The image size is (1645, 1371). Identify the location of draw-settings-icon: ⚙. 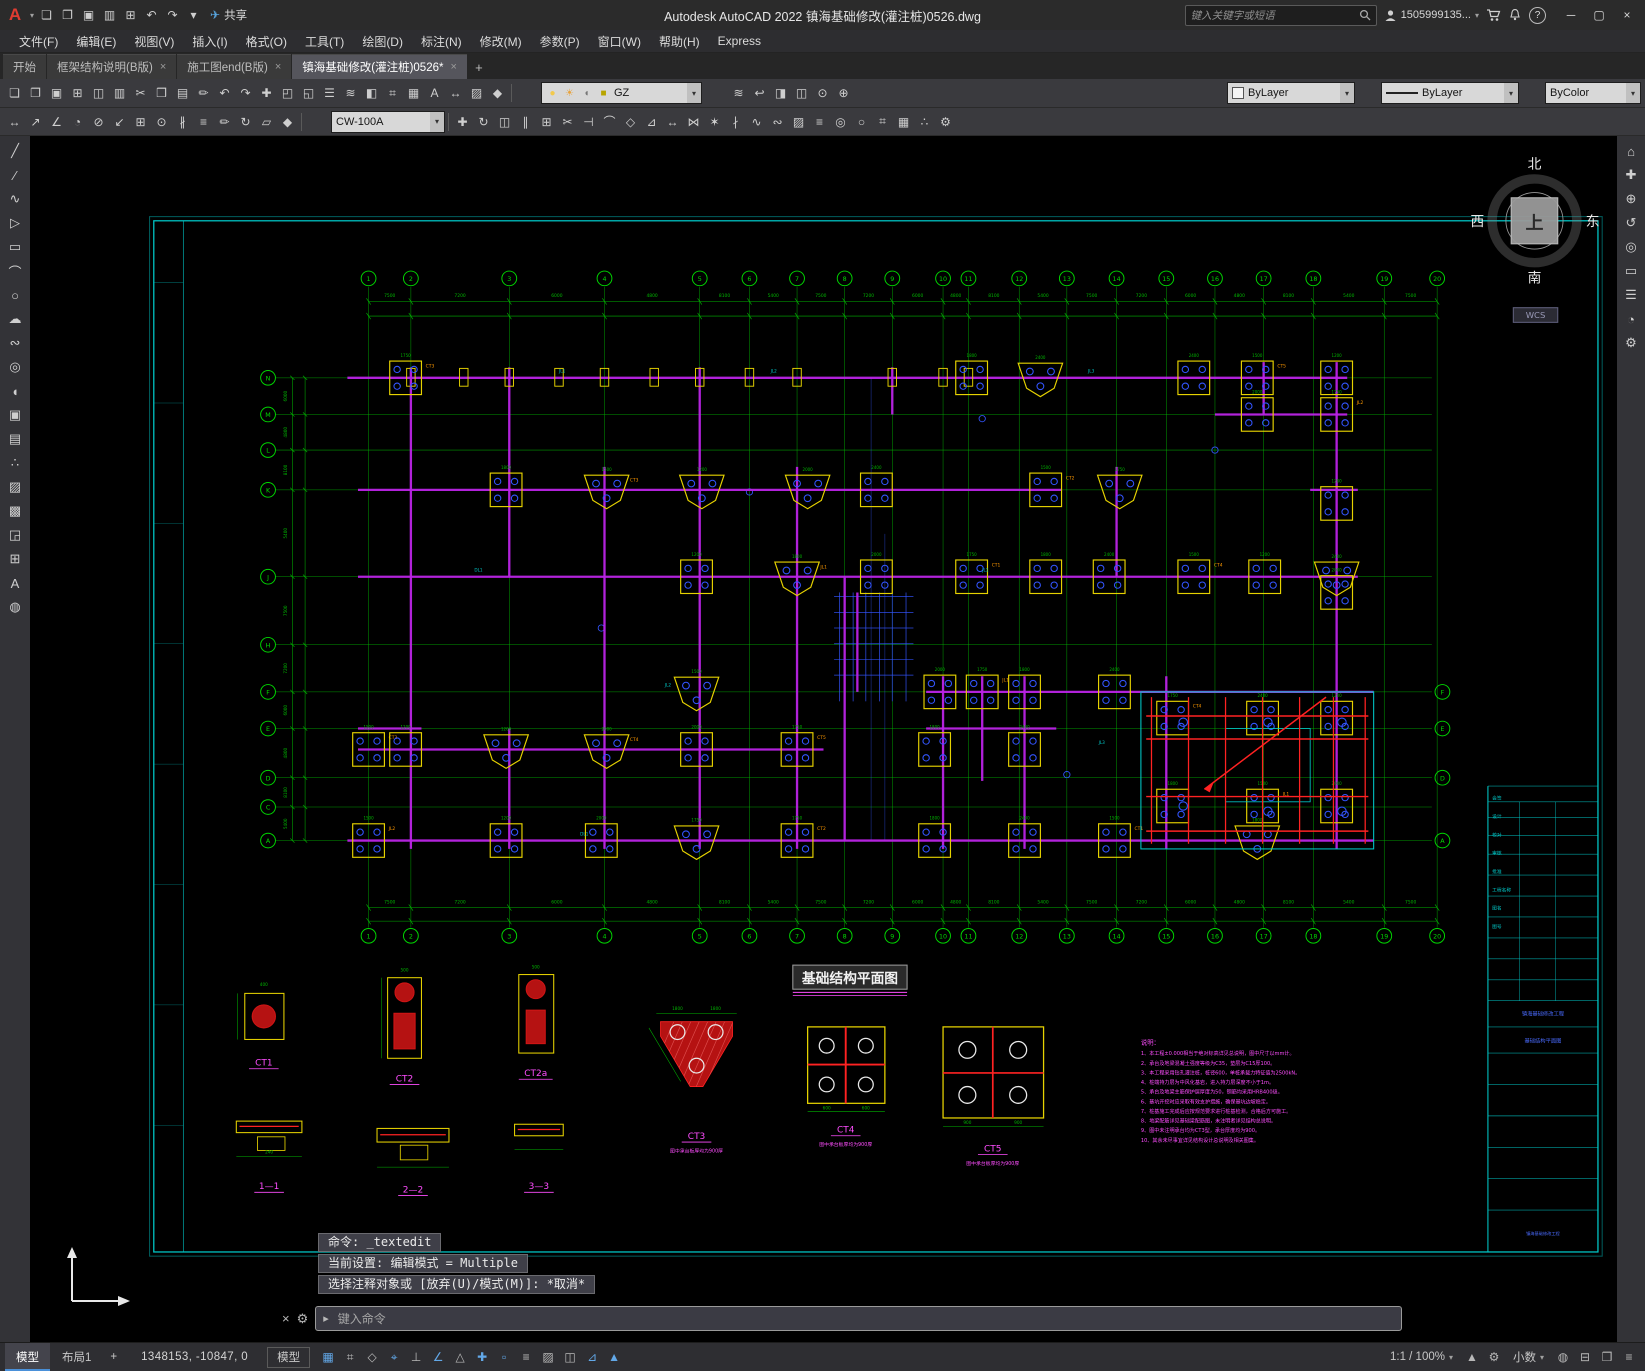
(945, 122).